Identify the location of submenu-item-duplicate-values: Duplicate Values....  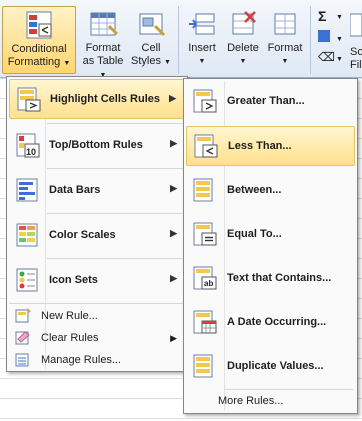
(270, 366).